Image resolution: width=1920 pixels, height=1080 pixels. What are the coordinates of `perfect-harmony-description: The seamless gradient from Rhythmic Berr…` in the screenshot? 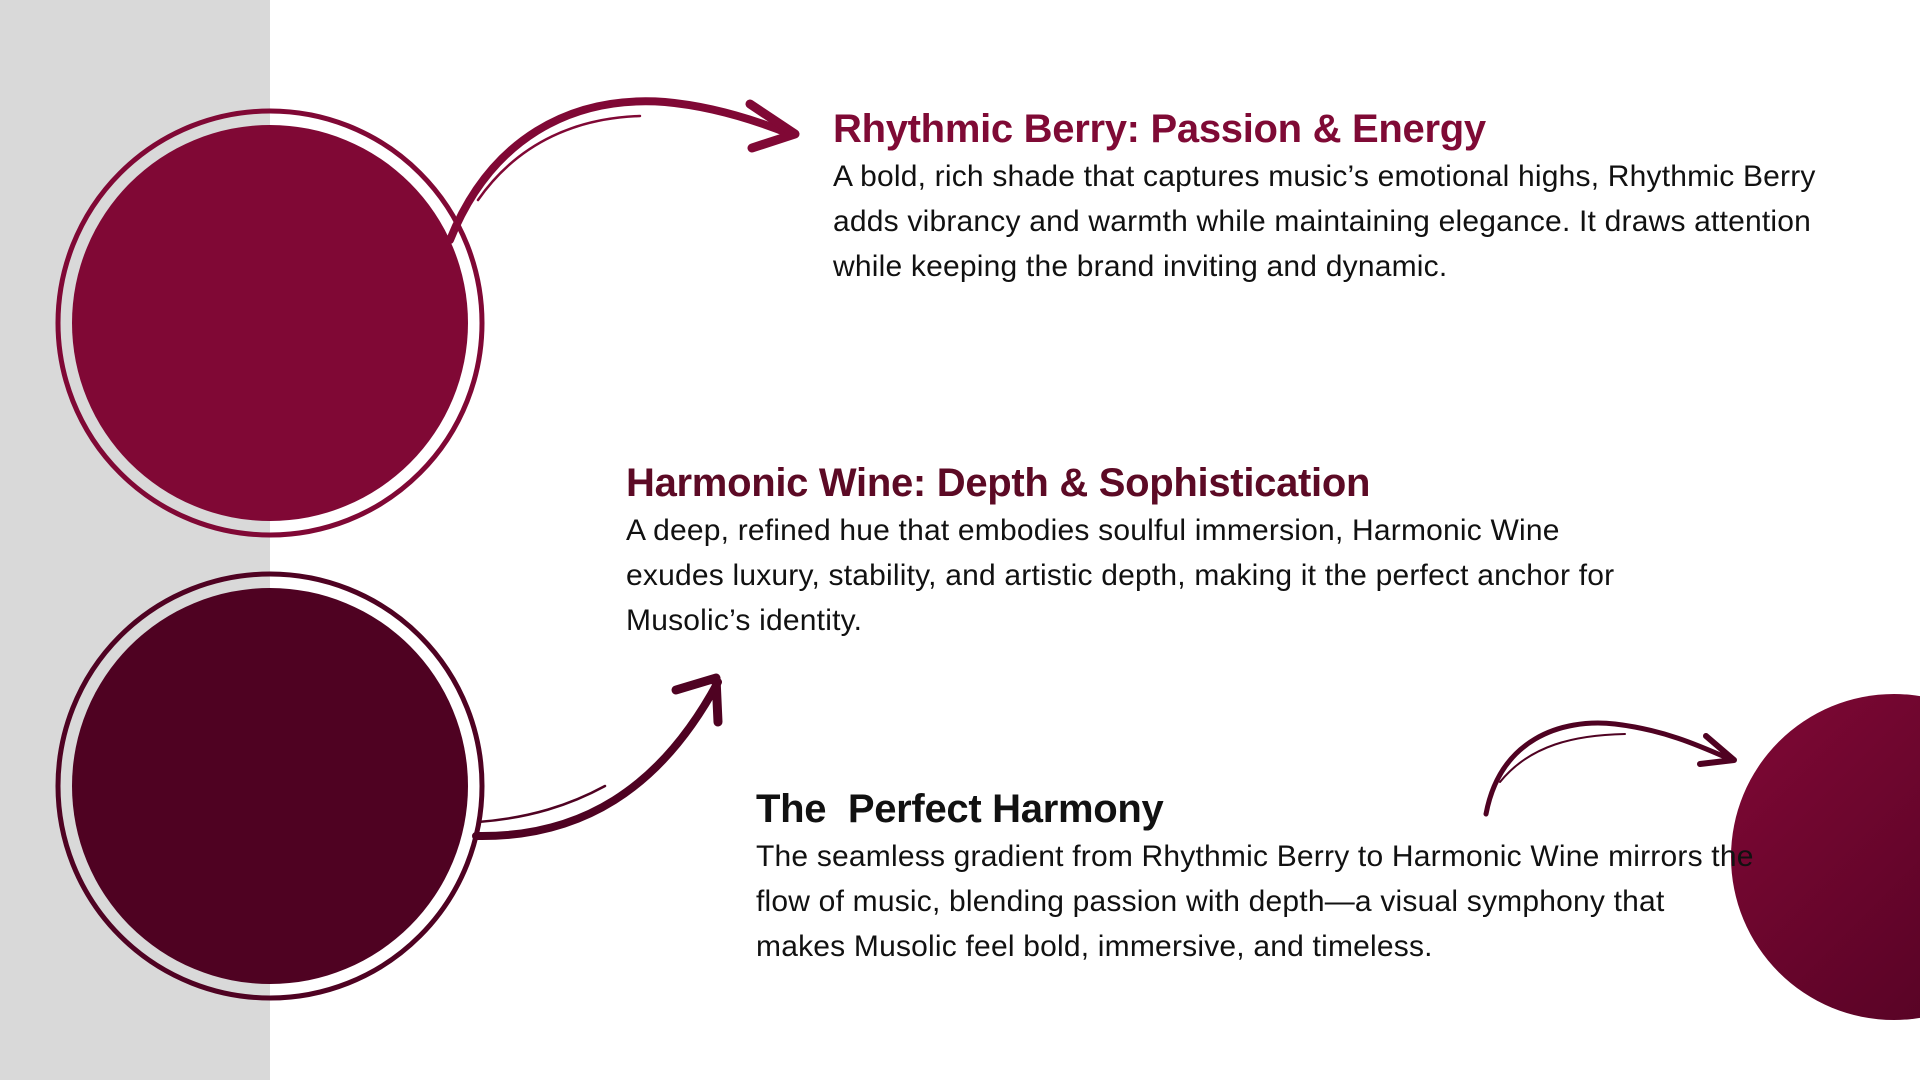 It's located at (1255, 901).